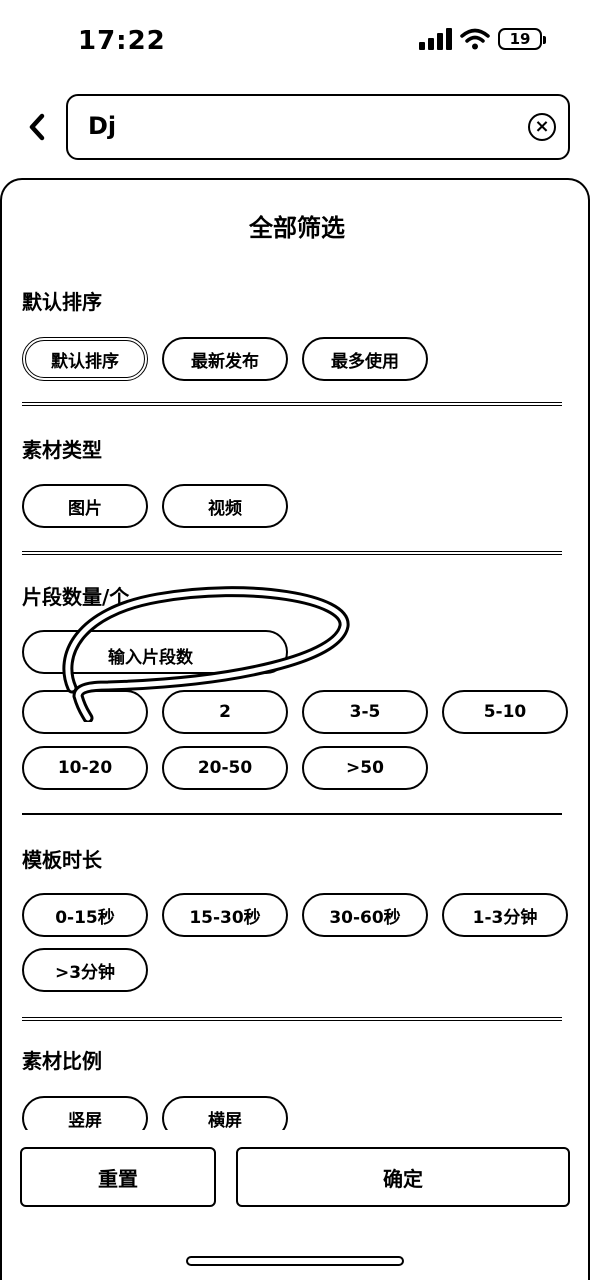 The height and width of the screenshot is (1280, 590). I want to click on battery-icon: 19, so click(522, 39).